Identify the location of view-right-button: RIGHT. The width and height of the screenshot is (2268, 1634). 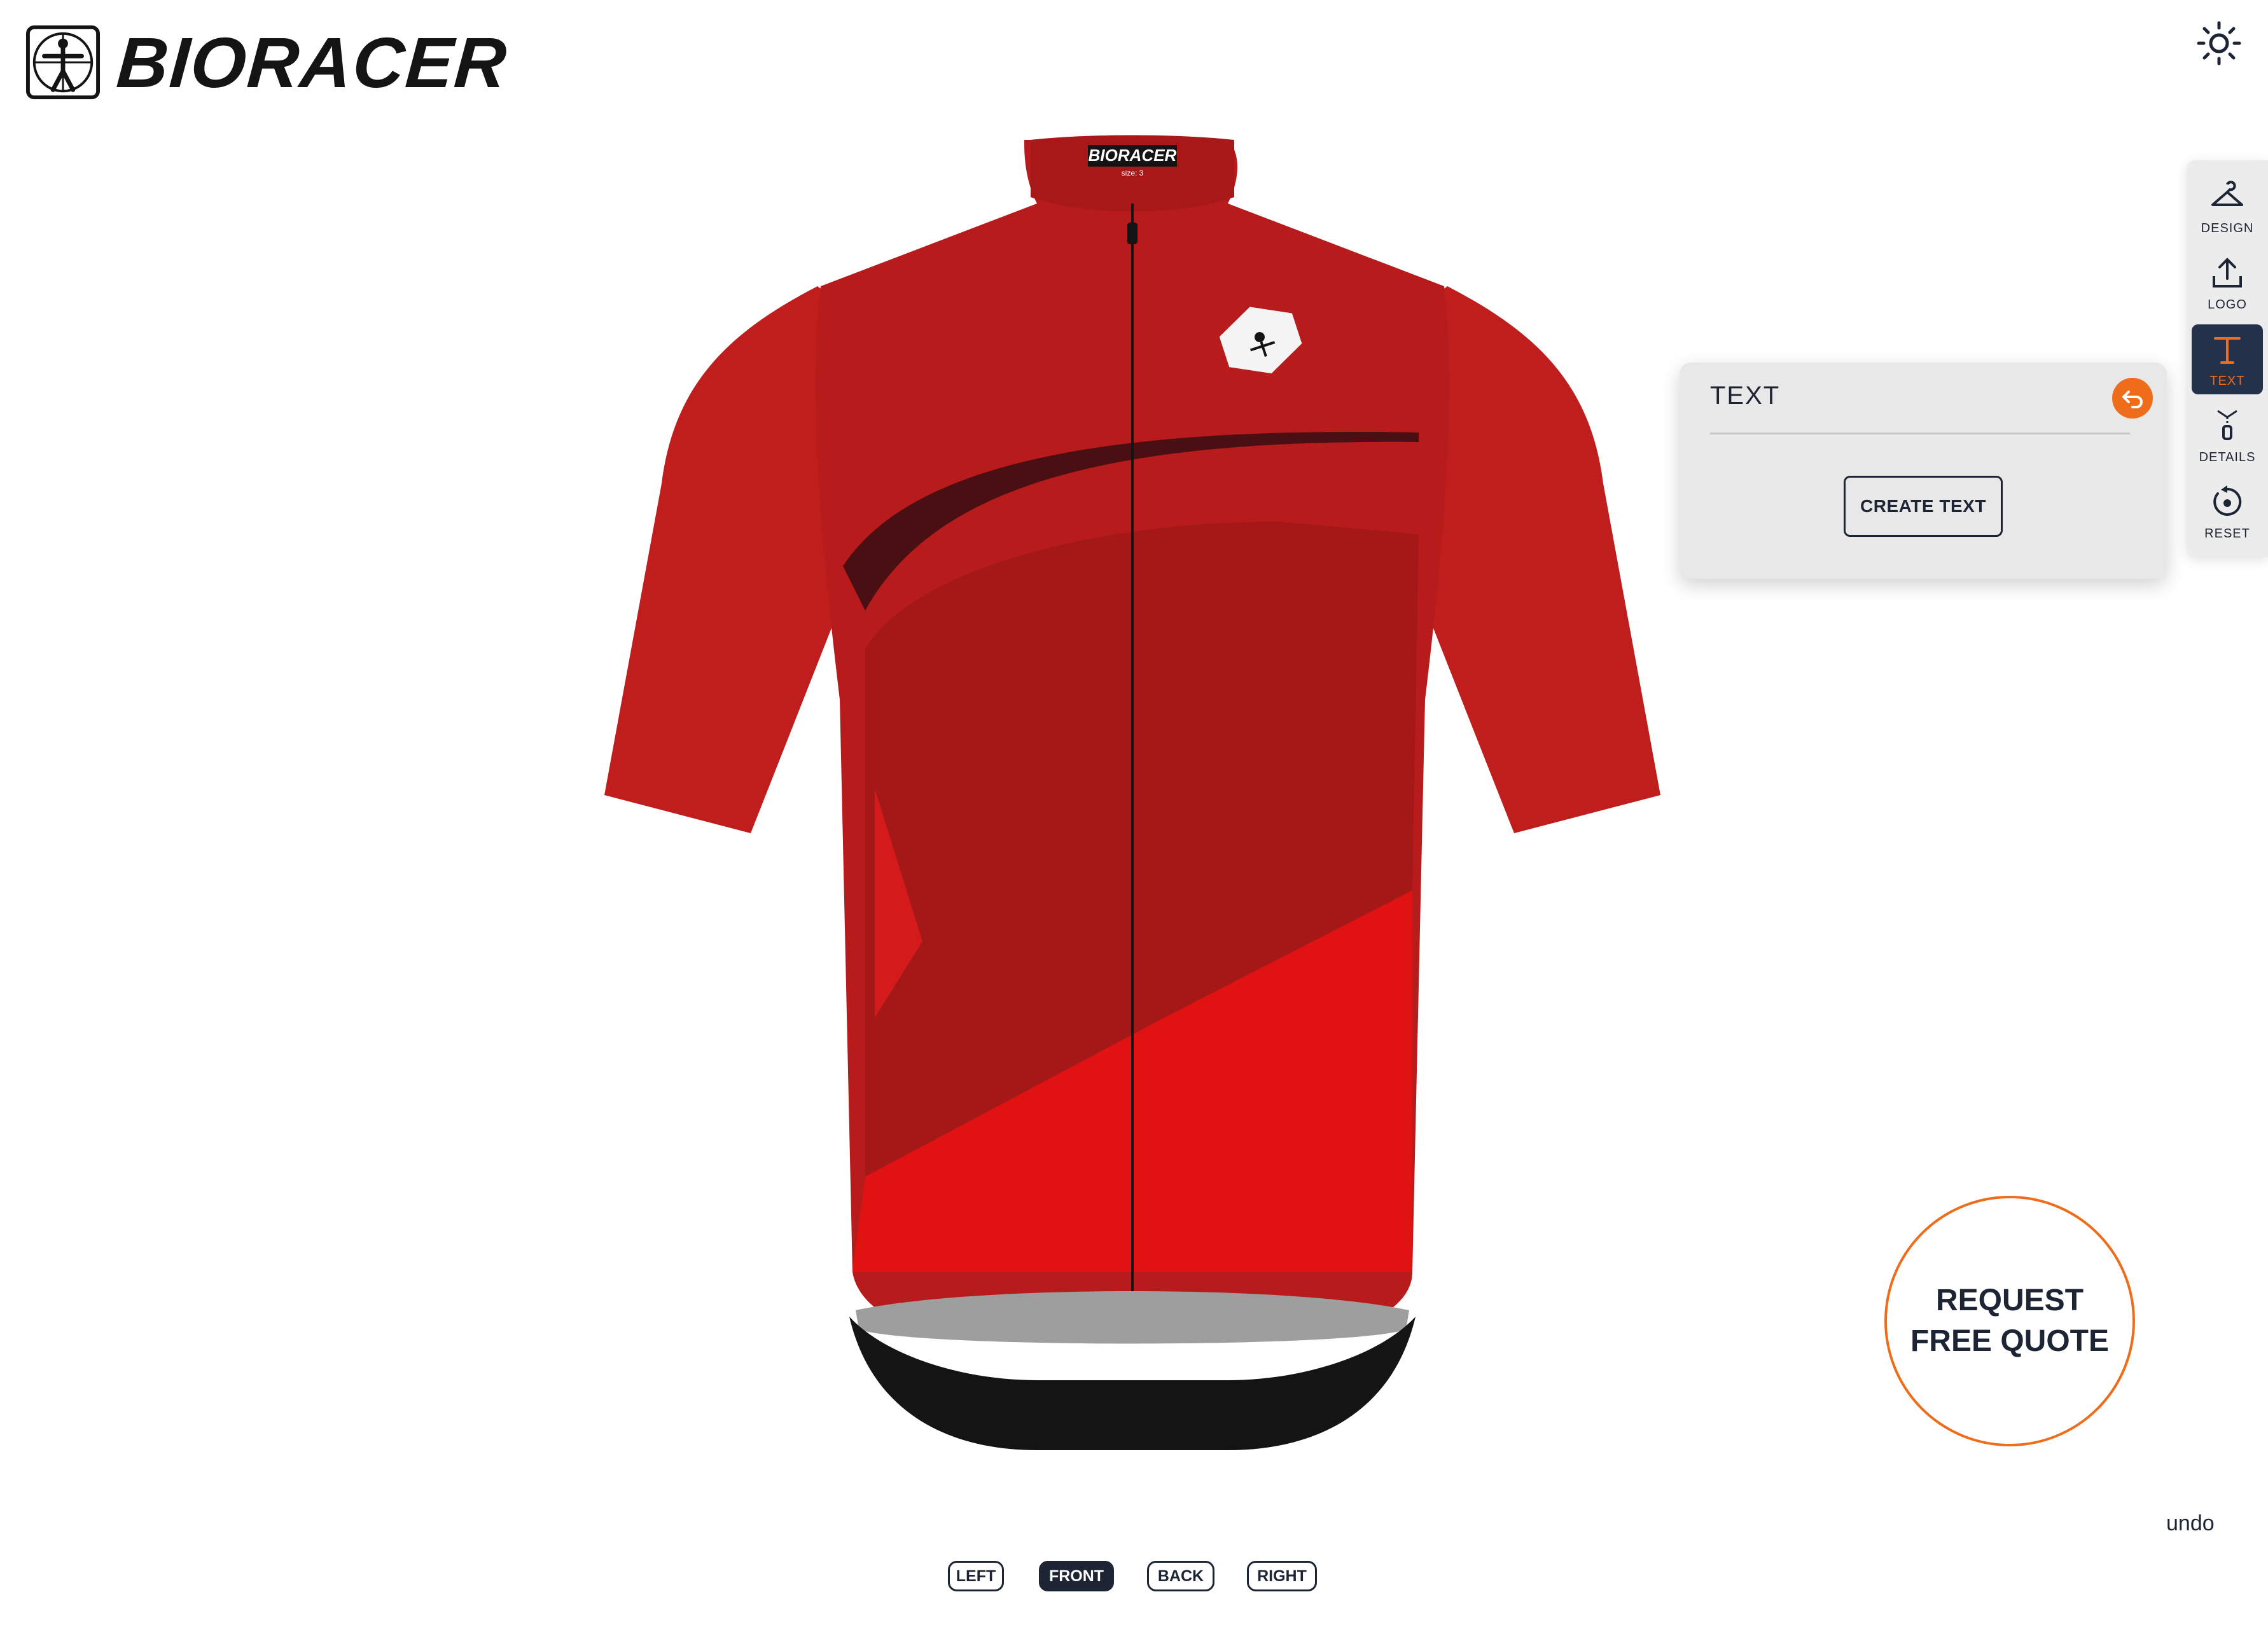
(1282, 1576).